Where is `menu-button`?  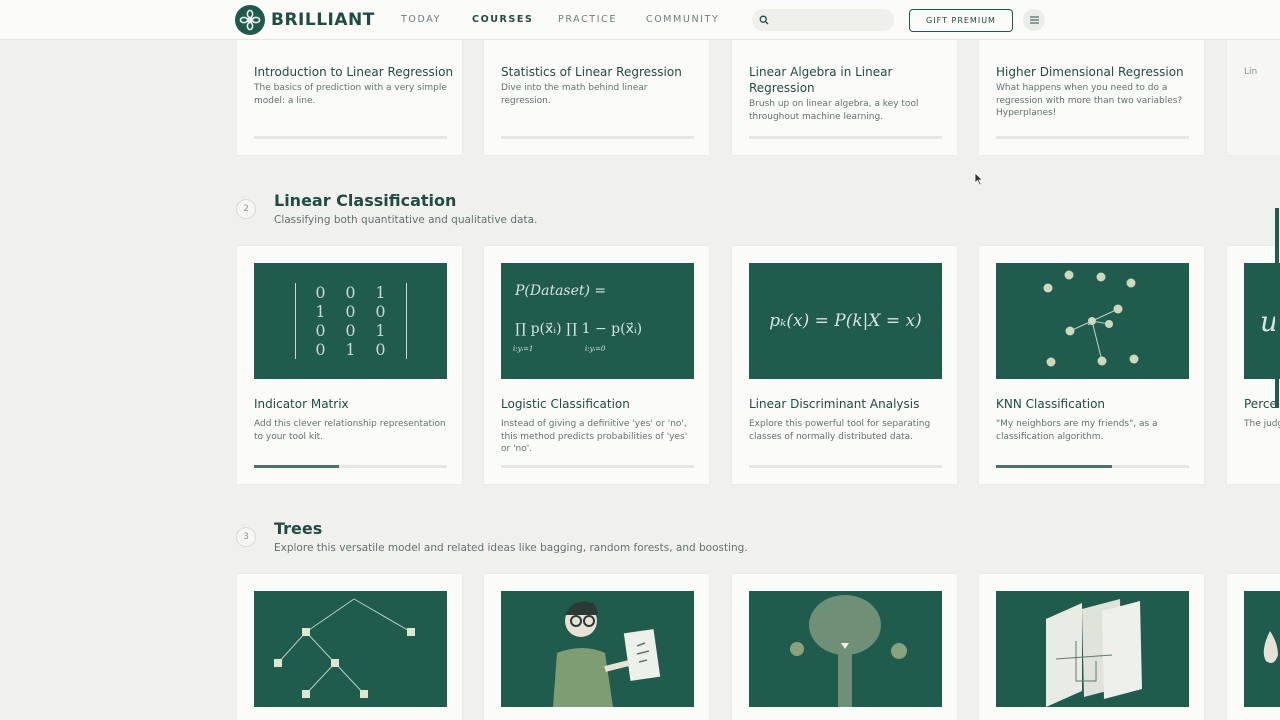 menu-button is located at coordinates (1034, 20).